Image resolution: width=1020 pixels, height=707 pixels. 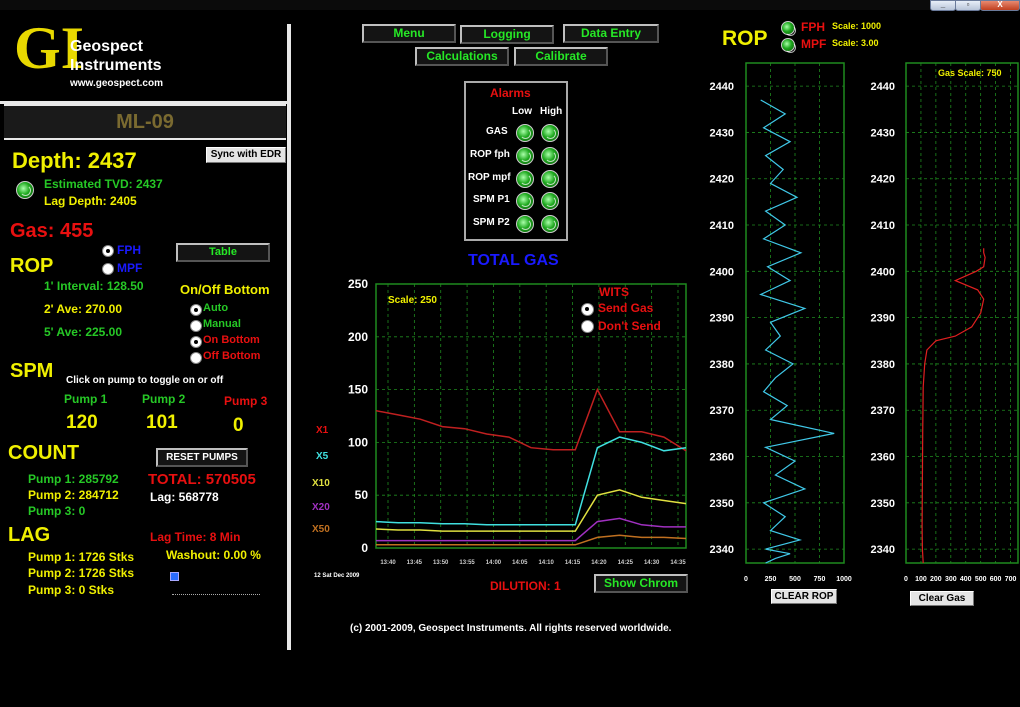 I want to click on depth-tick-label: 2410, so click(x=722, y=226).